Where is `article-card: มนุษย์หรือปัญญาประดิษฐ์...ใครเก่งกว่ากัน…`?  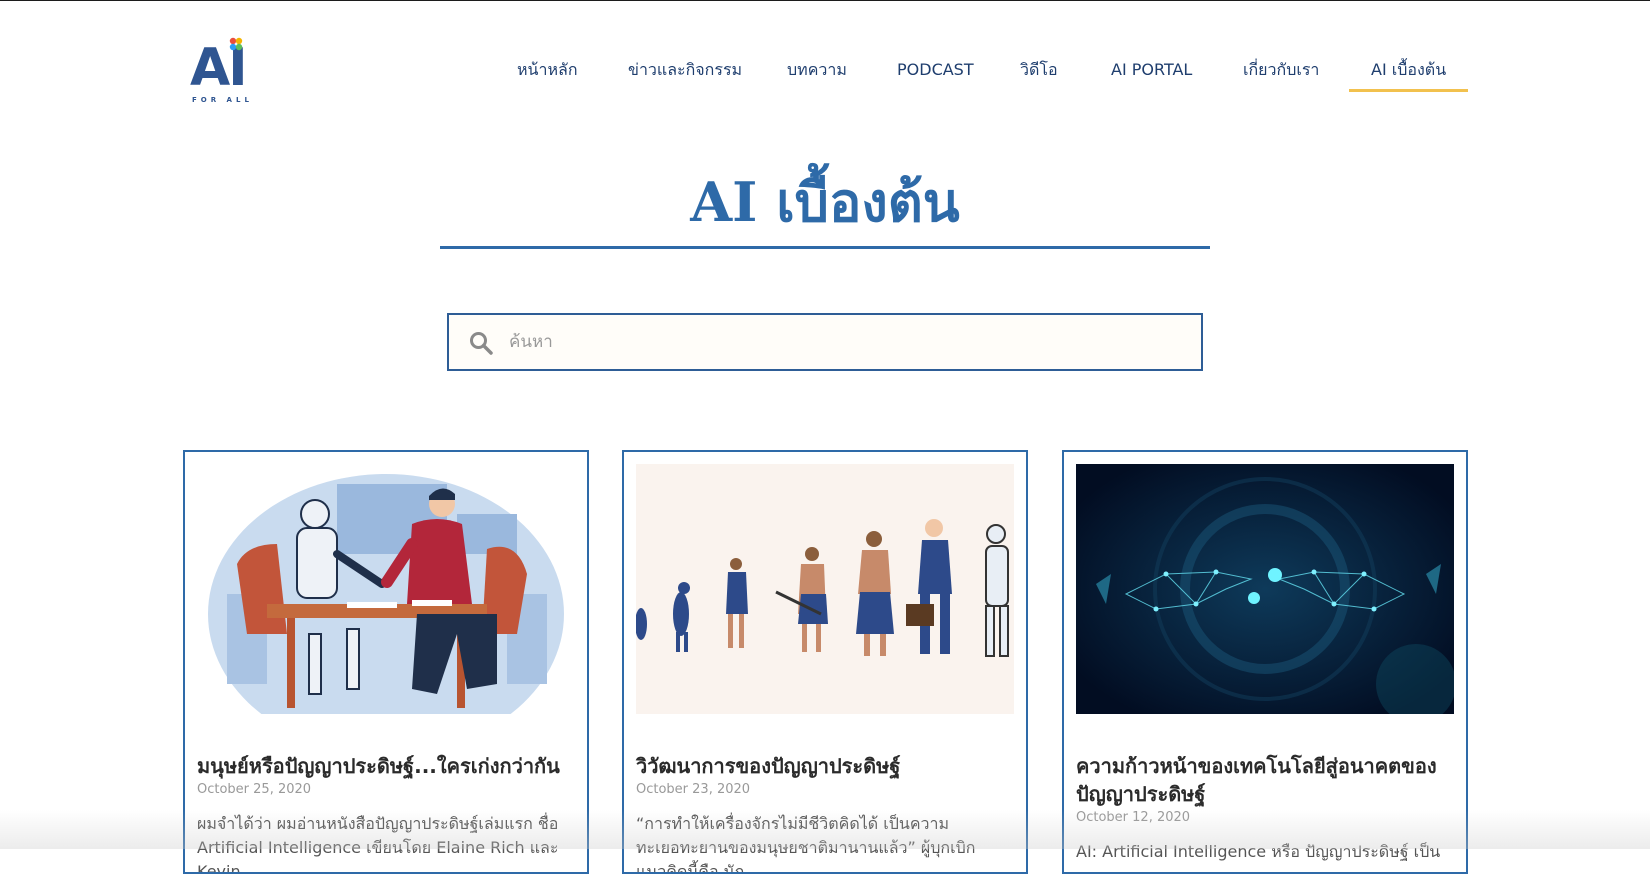 article-card: มนุษย์หรือปัญญาประดิษฐ์...ใครเก่งกว่ากัน… is located at coordinates (386, 662).